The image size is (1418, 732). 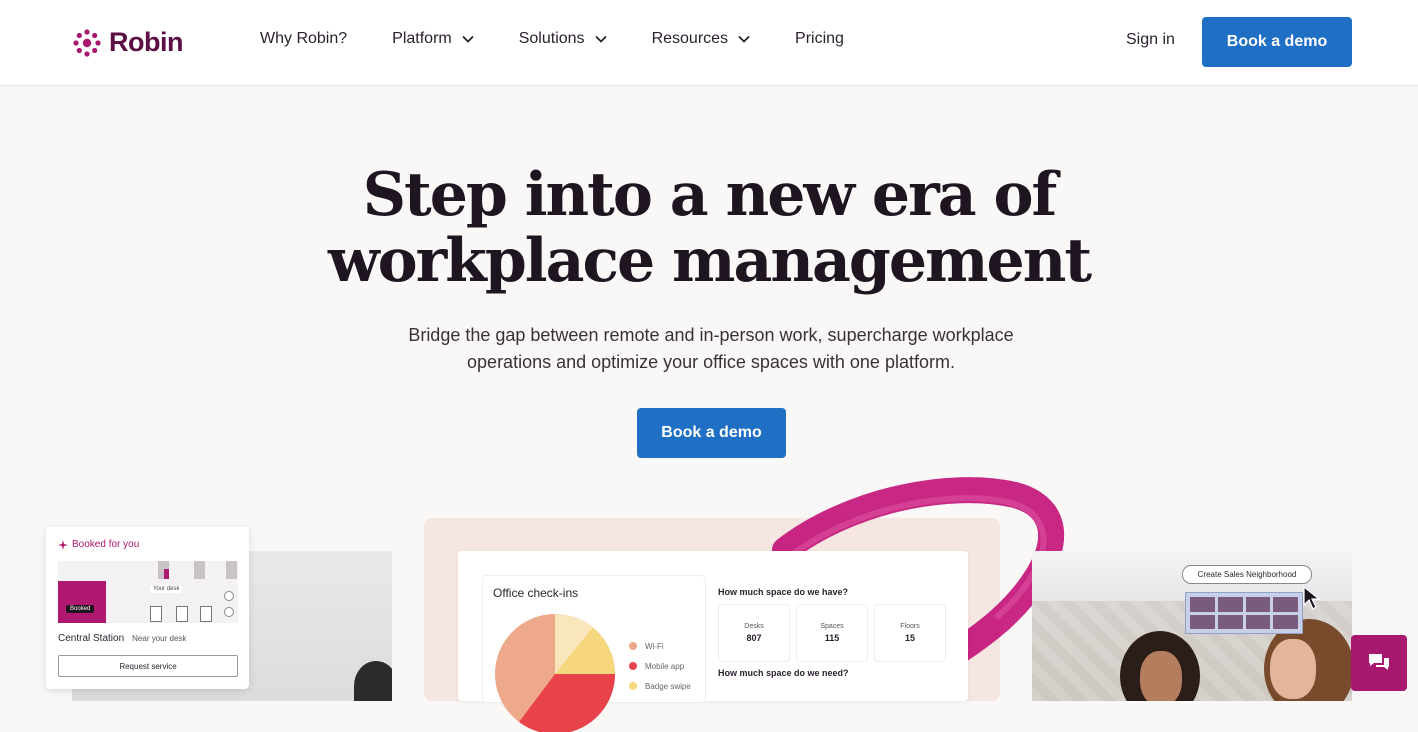 I want to click on legend-item: Wi-Fi, so click(x=660, y=646).